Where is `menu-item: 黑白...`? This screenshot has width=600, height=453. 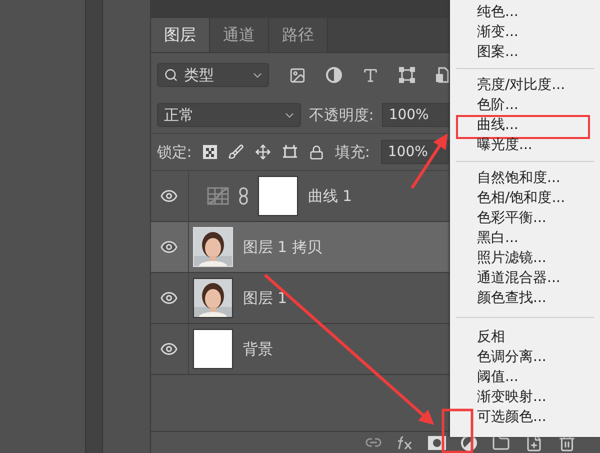
menu-item: 黑白... is located at coordinates (525, 238).